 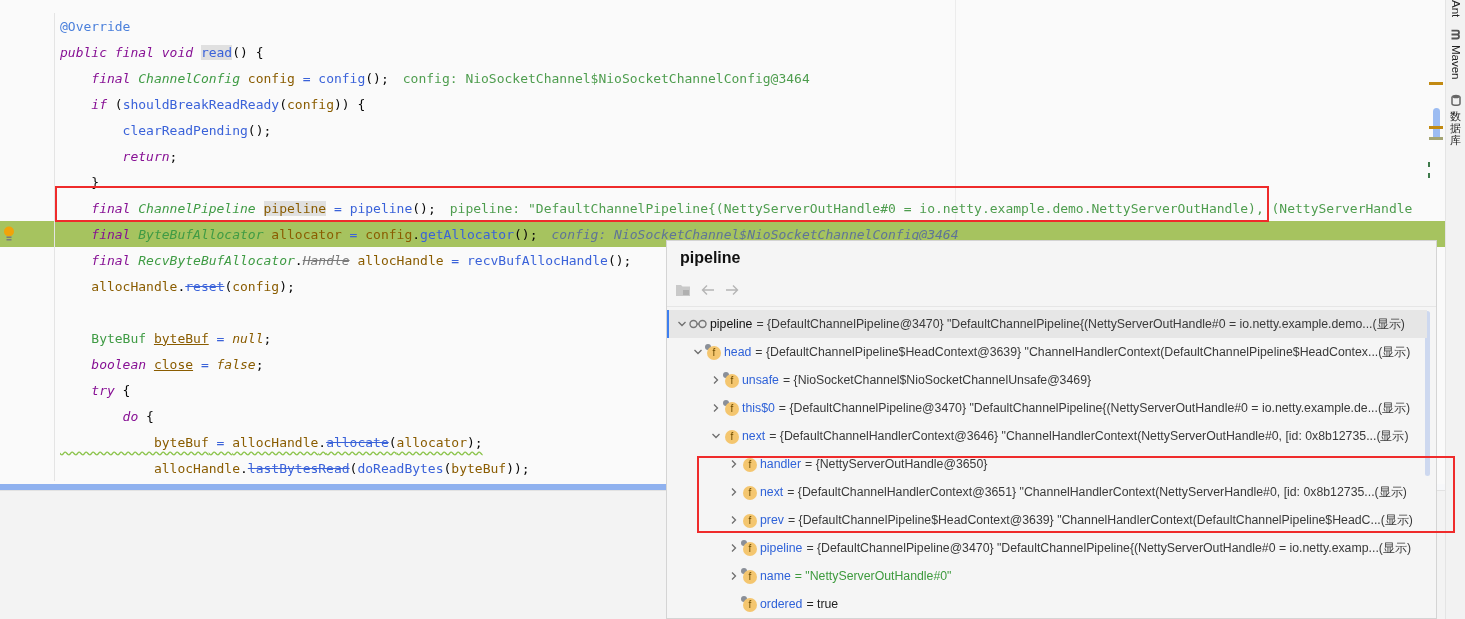 What do you see at coordinates (781, 604) in the screenshot?
I see `variable-name: ordered` at bounding box center [781, 604].